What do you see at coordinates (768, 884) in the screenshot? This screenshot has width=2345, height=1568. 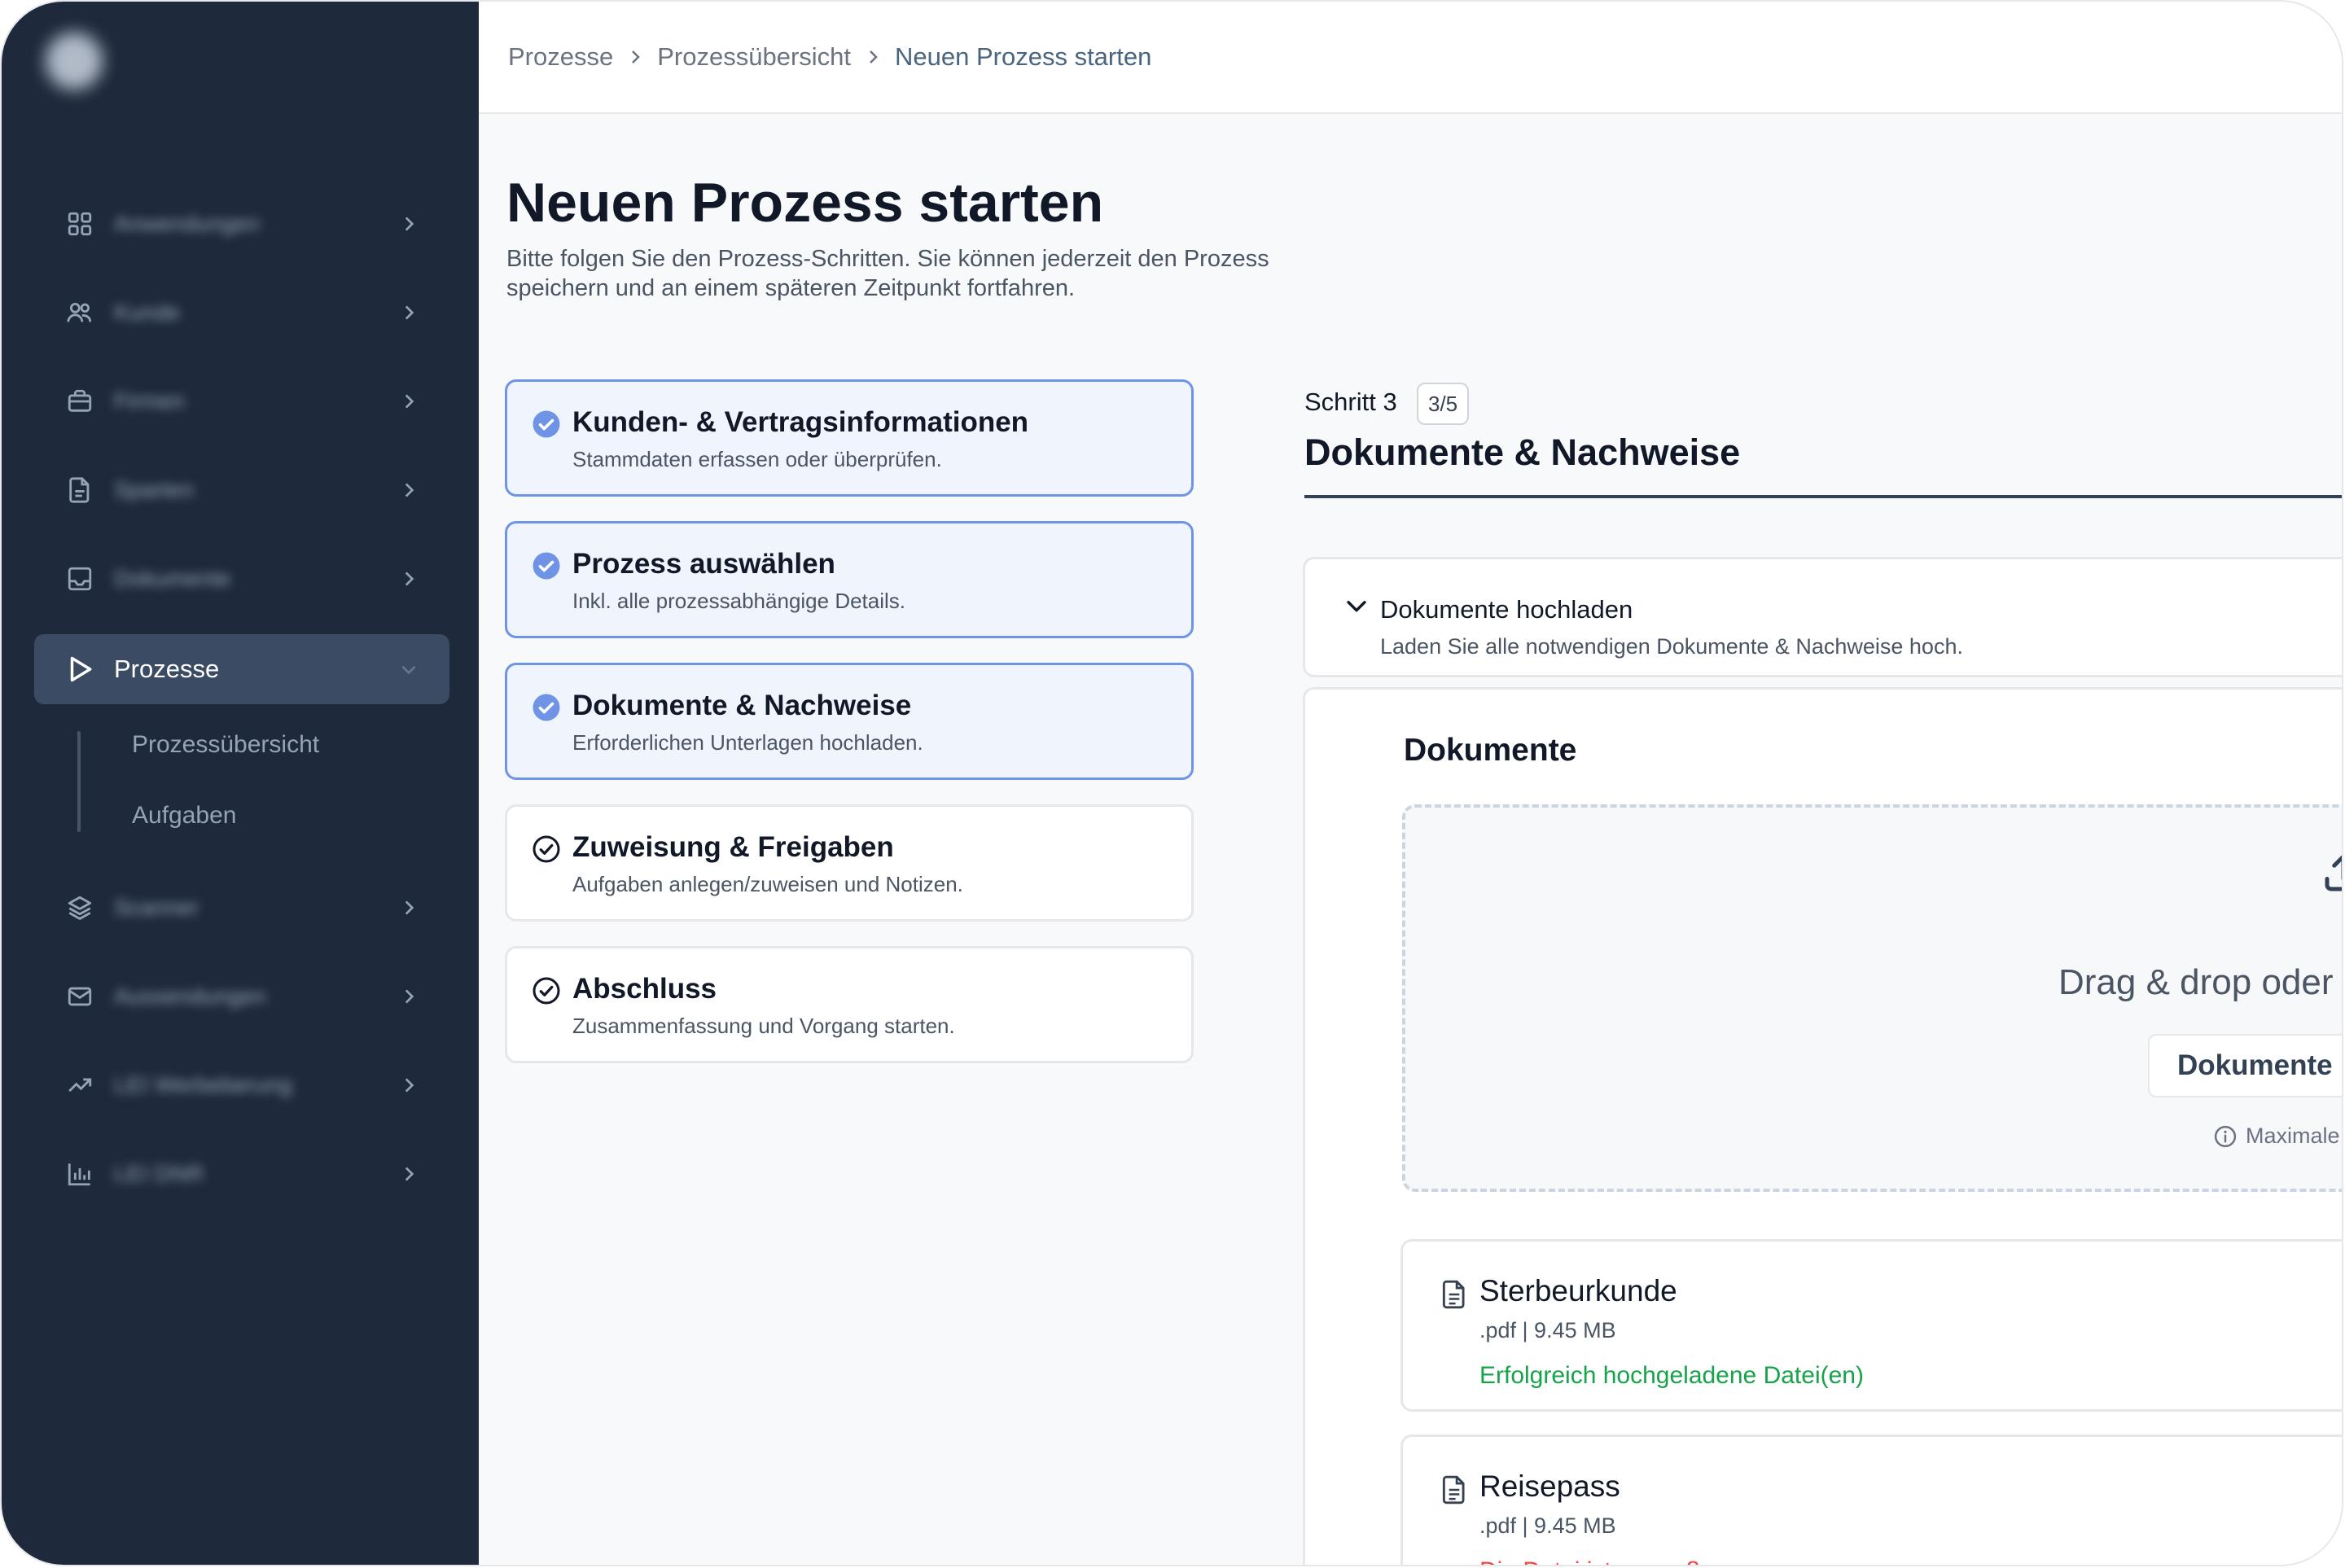 I see `step-subtitle: Aufgaben anlegen/zuweisen und Notizen.` at bounding box center [768, 884].